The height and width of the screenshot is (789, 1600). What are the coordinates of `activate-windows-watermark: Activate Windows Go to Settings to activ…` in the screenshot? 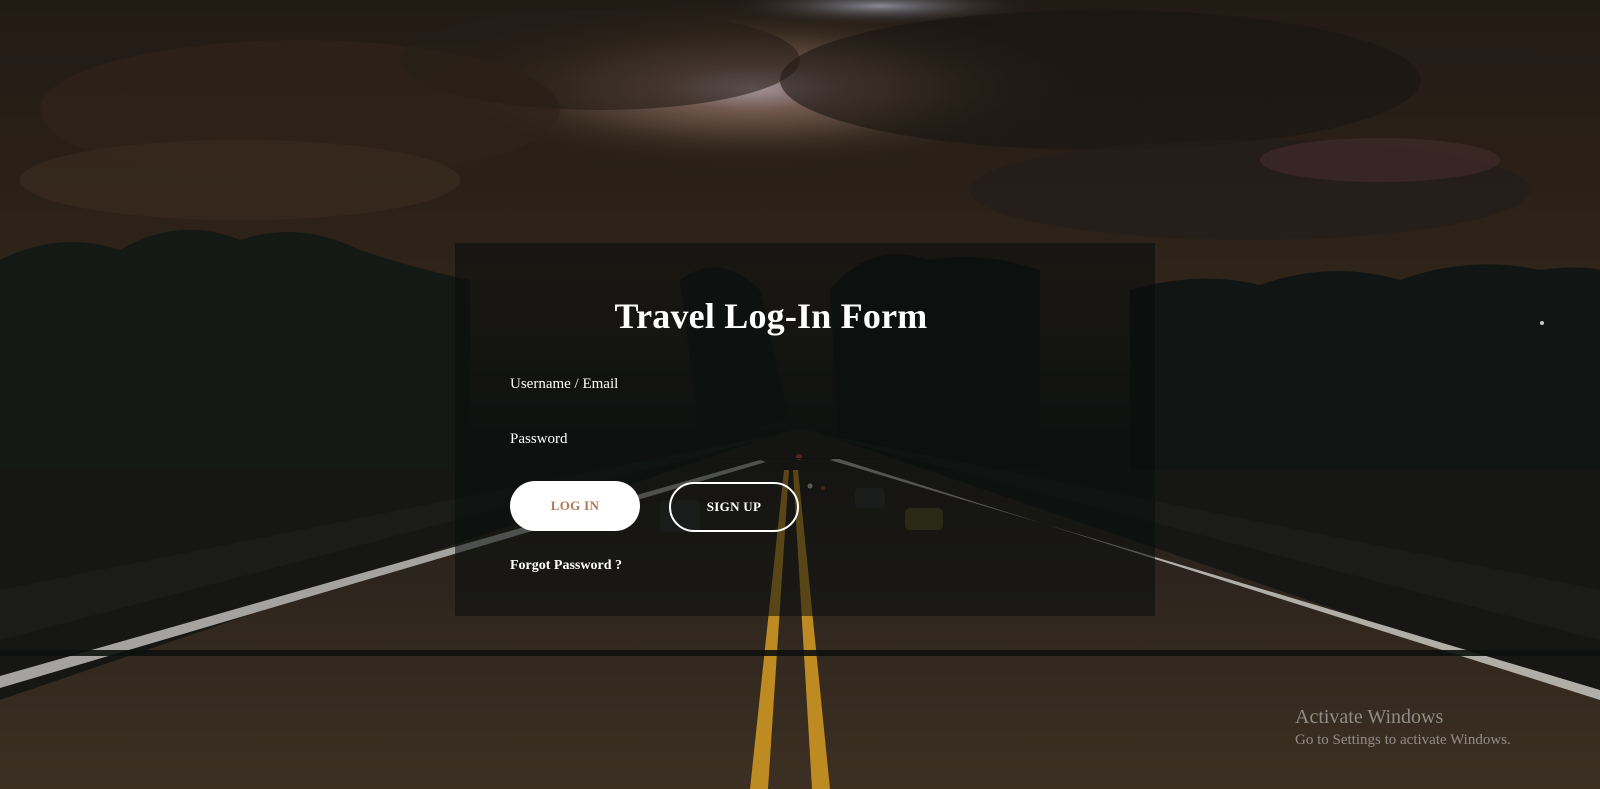 It's located at (1403, 728).